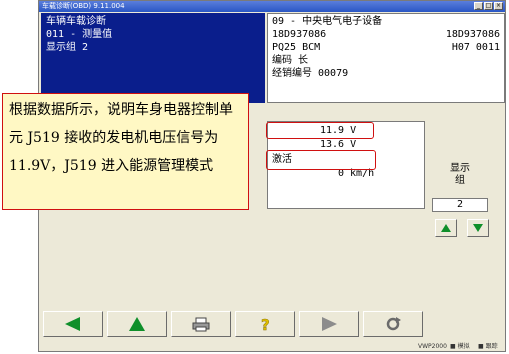  Describe the element at coordinates (463, 346) in the screenshot. I see `status-simulate-label: 模拟` at that location.